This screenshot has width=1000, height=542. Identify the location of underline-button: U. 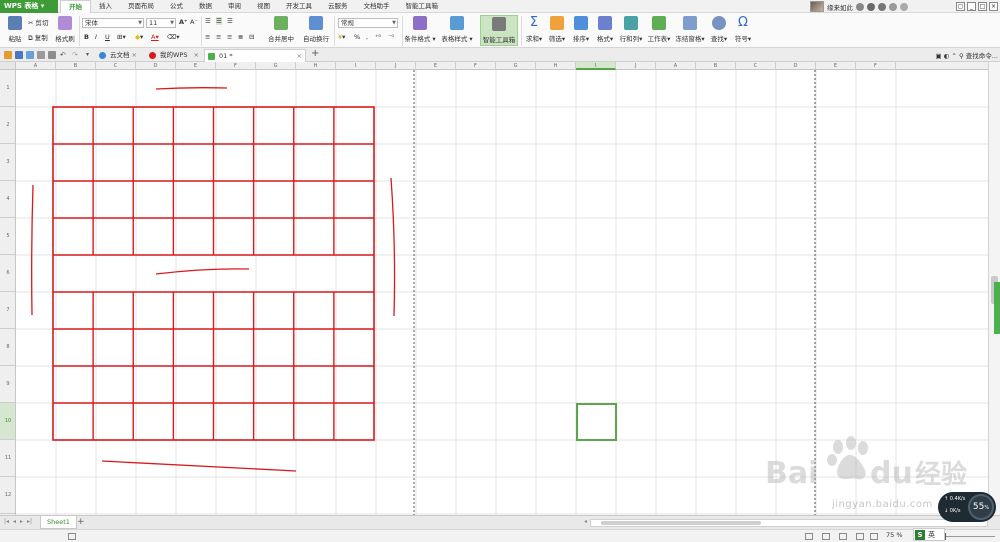
(107, 37).